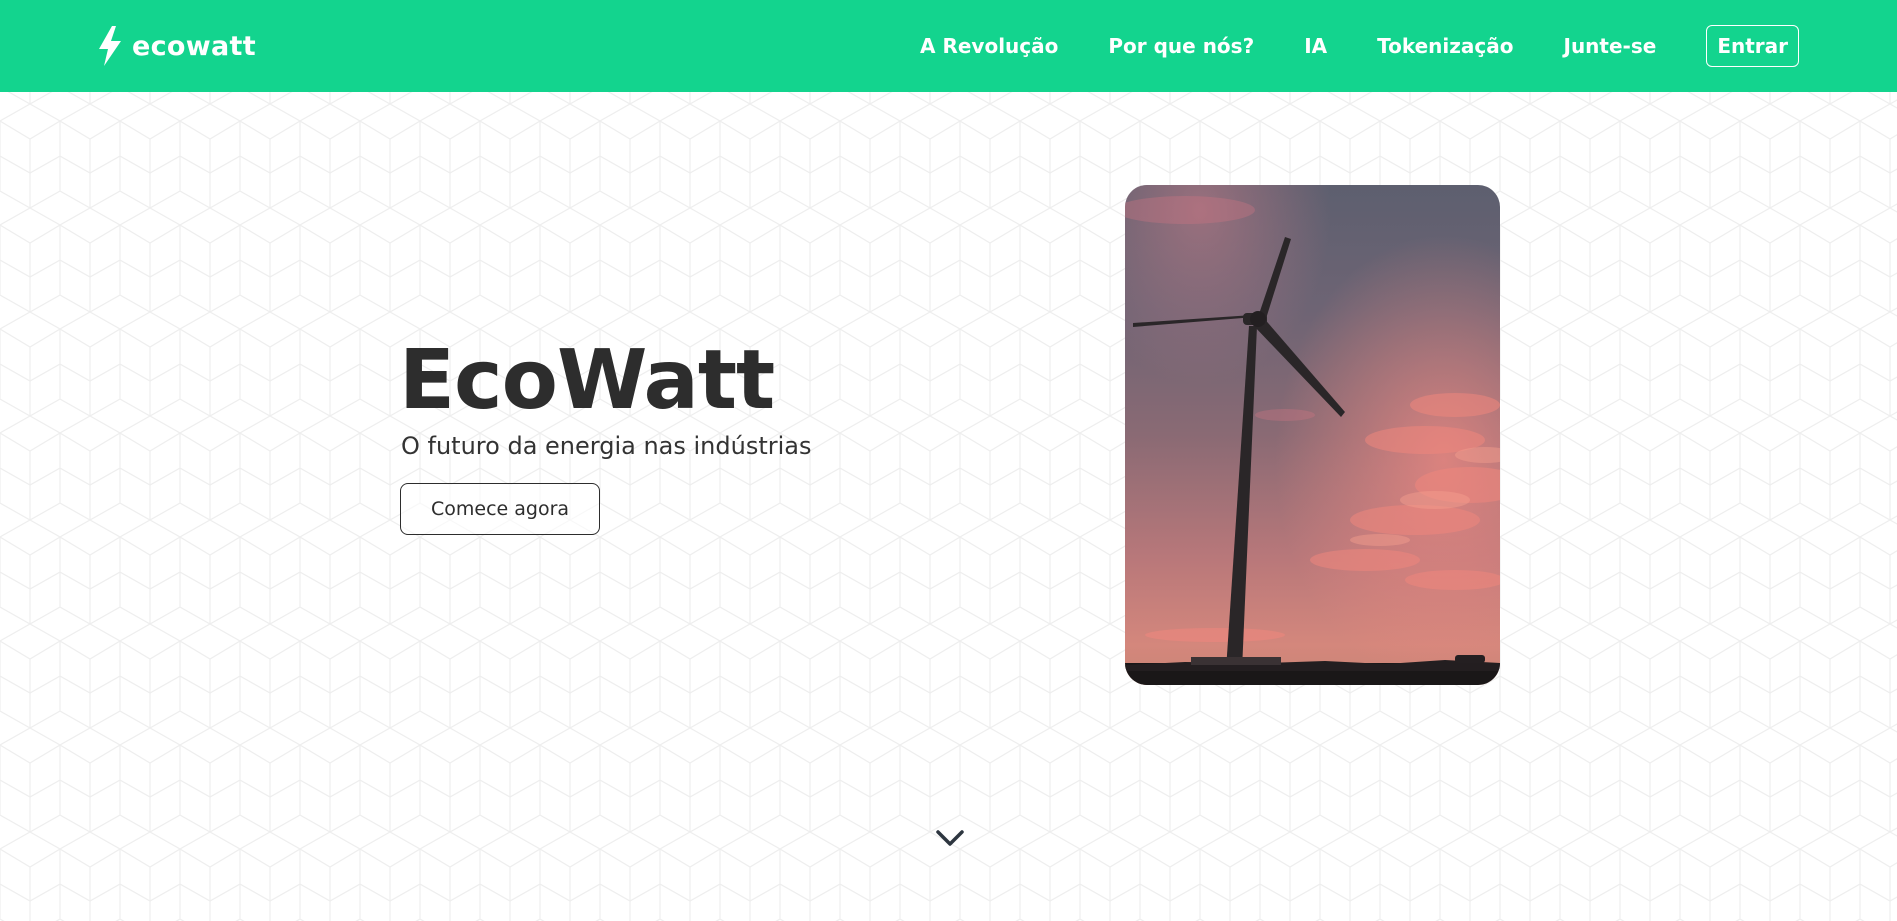 The height and width of the screenshot is (921, 1897). I want to click on brand-name: ecowatt, so click(194, 46).